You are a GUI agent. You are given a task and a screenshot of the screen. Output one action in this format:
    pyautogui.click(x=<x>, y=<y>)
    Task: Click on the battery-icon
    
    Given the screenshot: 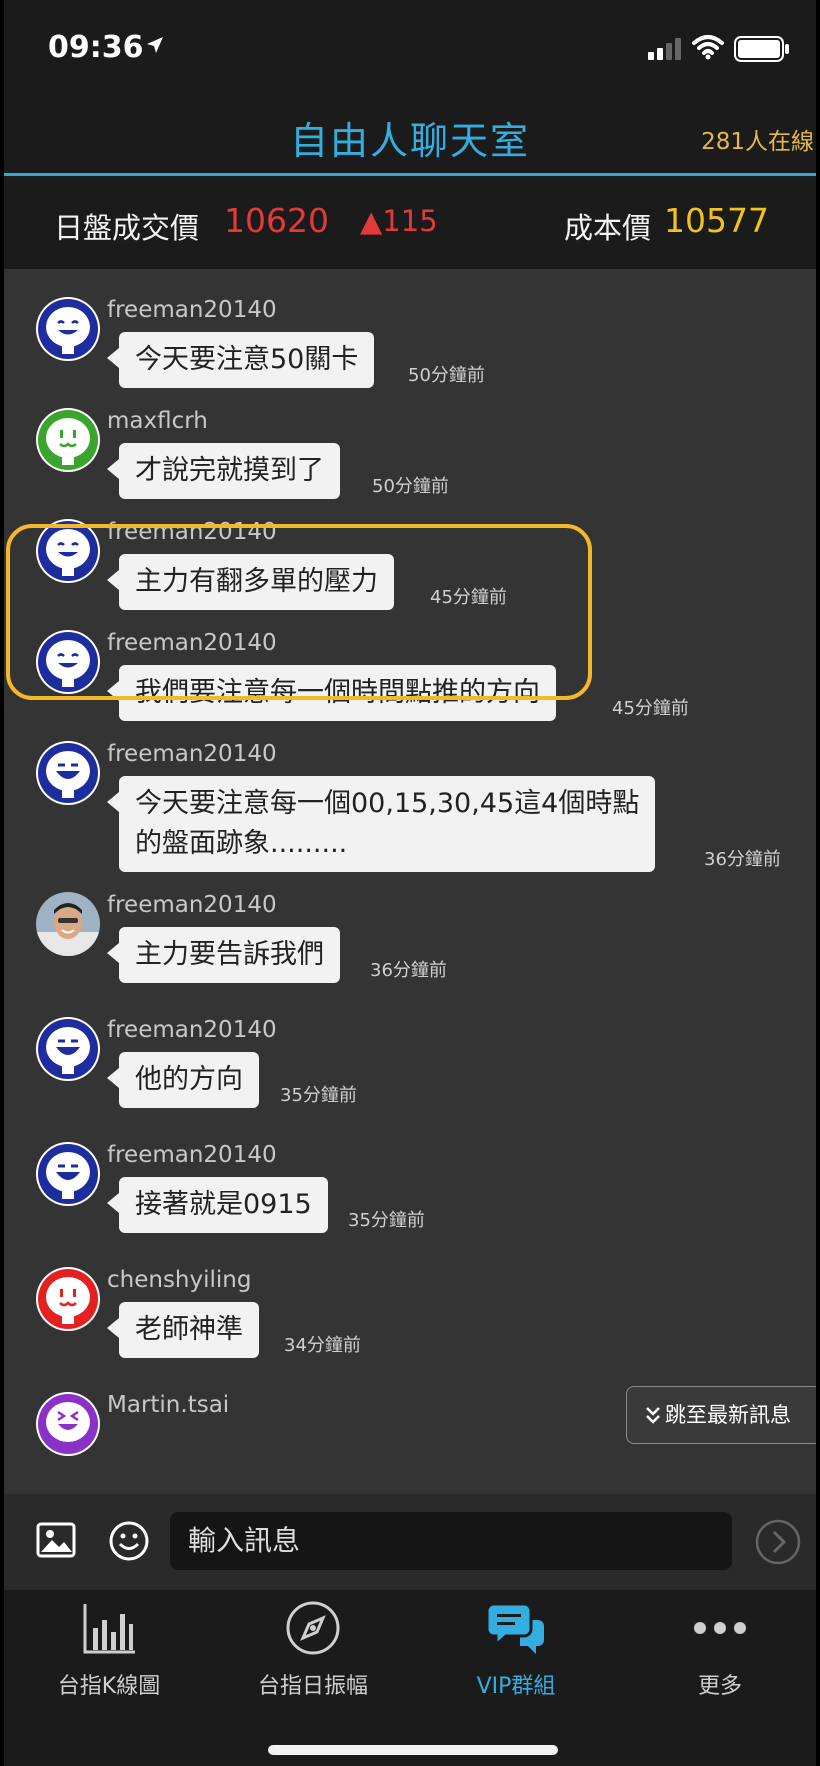 What is the action you would take?
    pyautogui.click(x=761, y=49)
    